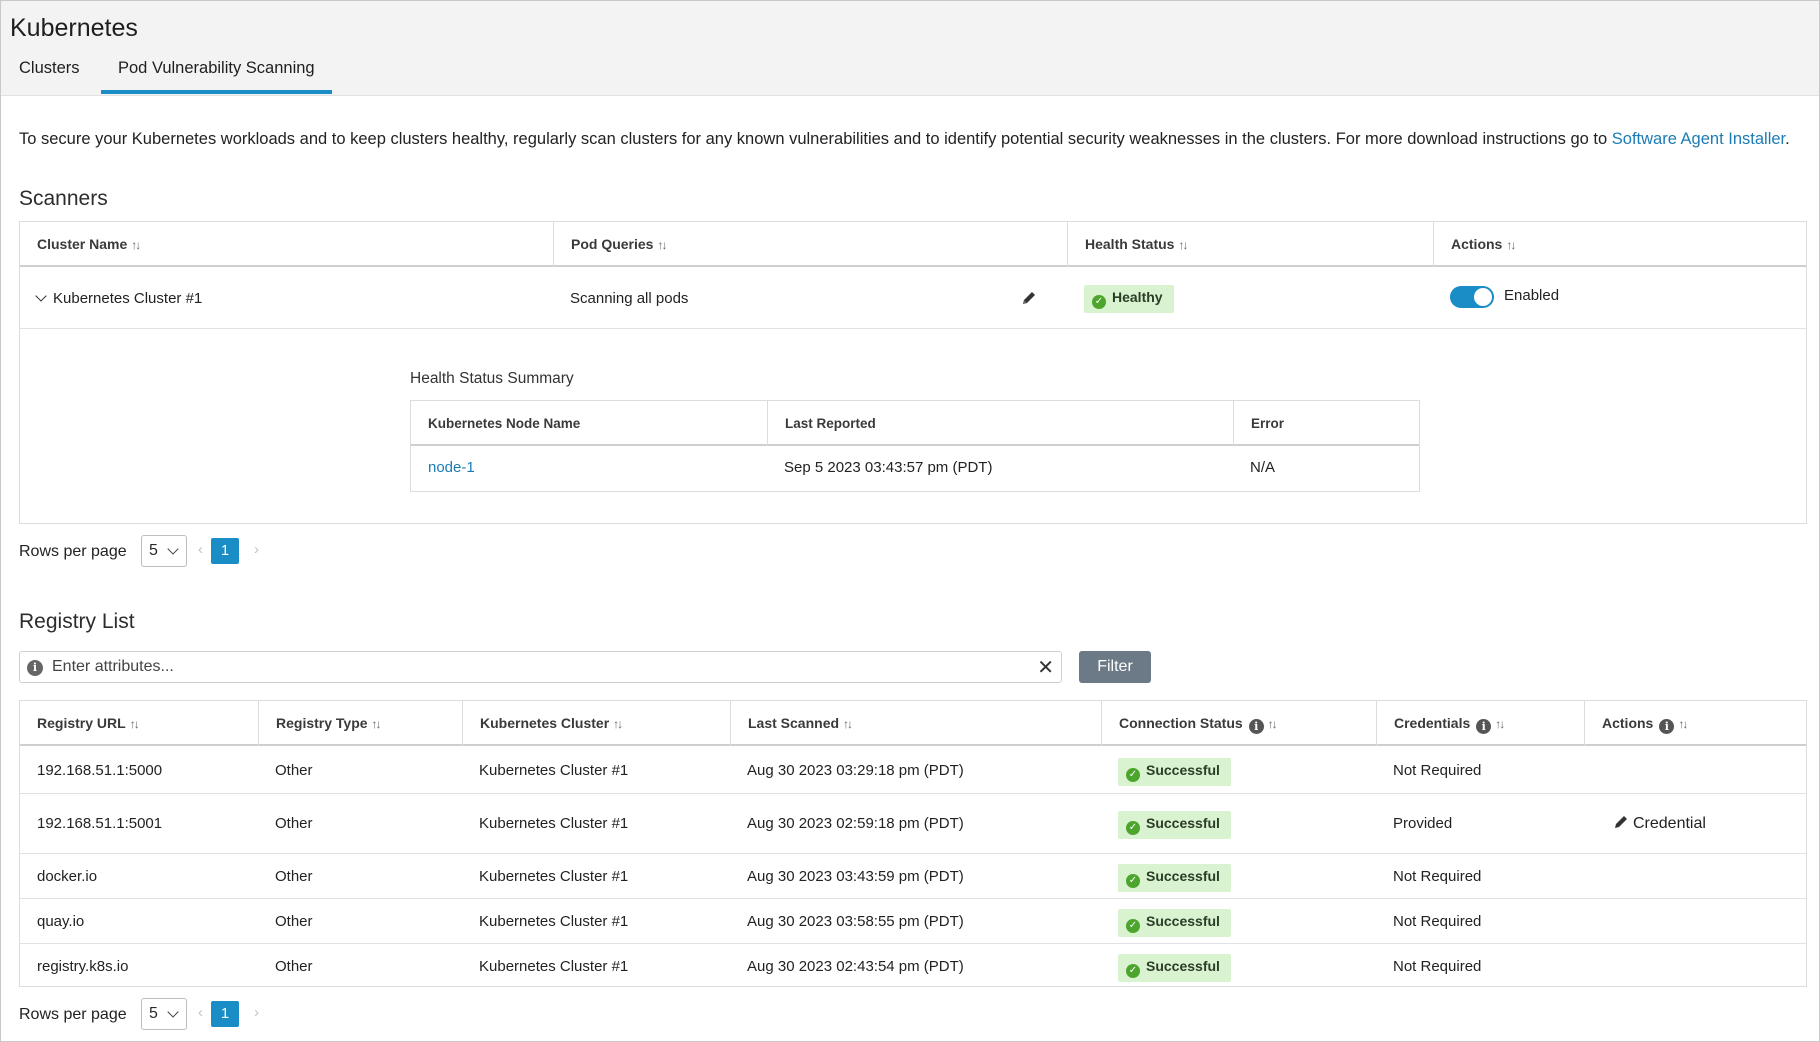 The width and height of the screenshot is (1820, 1042). I want to click on registry-url: 192.168.51.1:5000, so click(100, 770).